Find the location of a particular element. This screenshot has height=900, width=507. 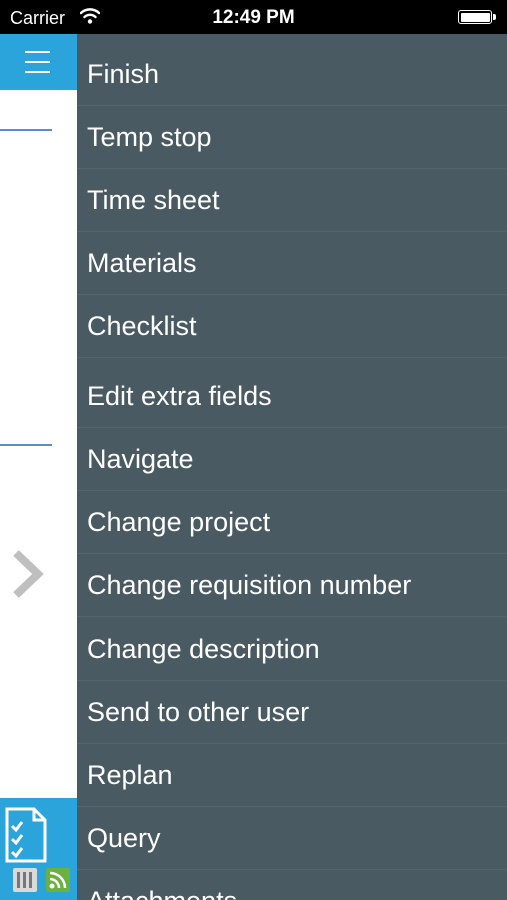

left-panel is located at coordinates (38, 467).